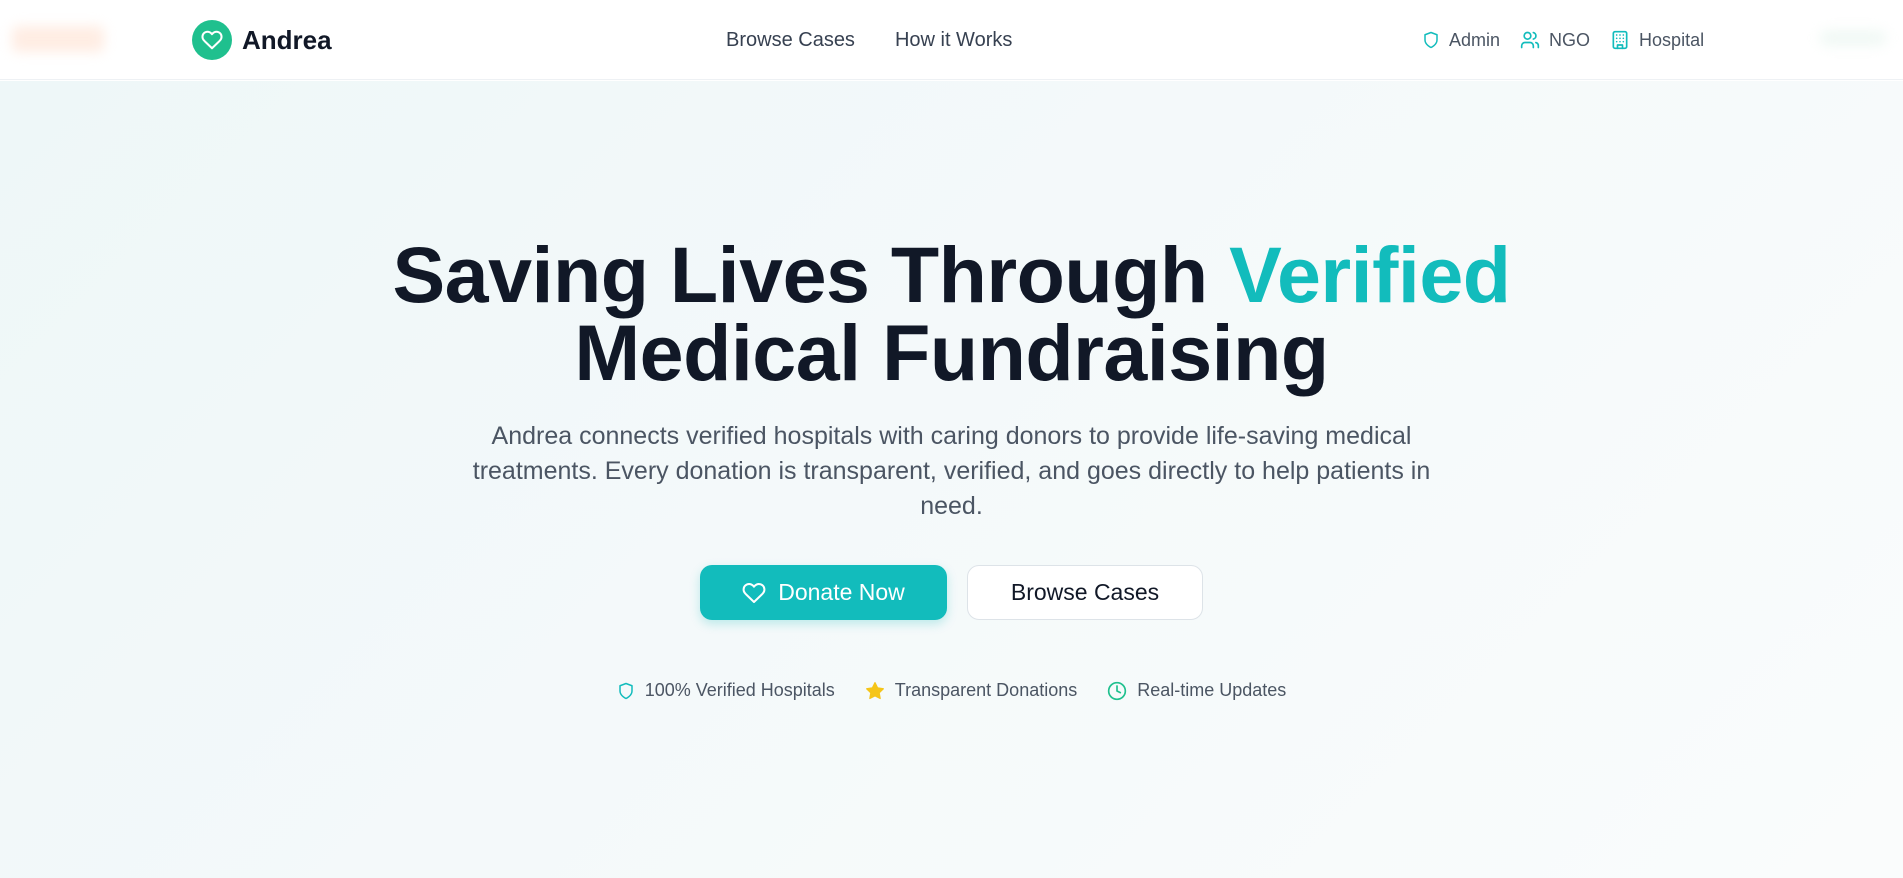 The height and width of the screenshot is (878, 1903). Describe the element at coordinates (1672, 39) in the screenshot. I see `role-hospital-label: Hospital` at that location.